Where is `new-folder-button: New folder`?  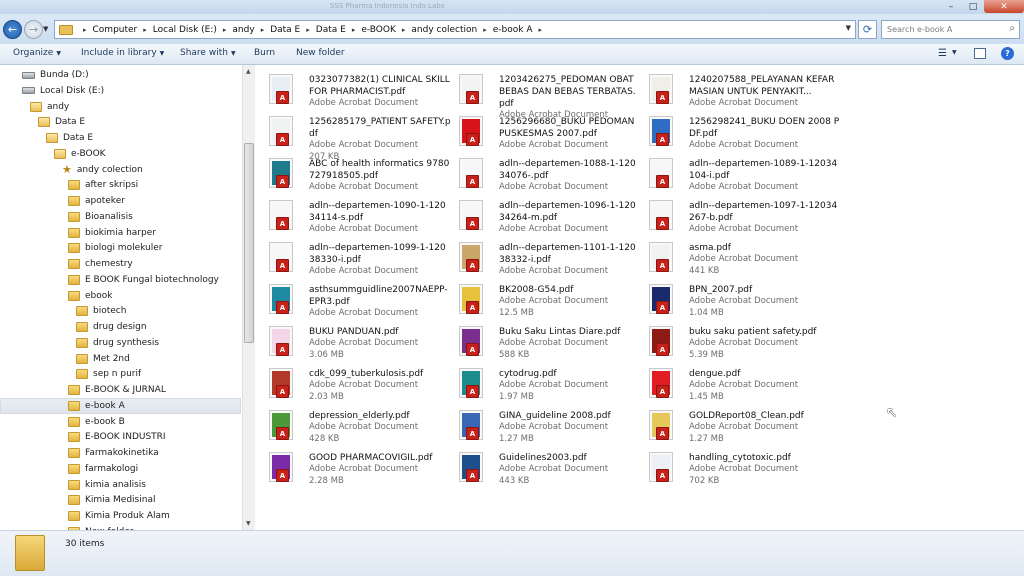 new-folder-button: New folder is located at coordinates (320, 53).